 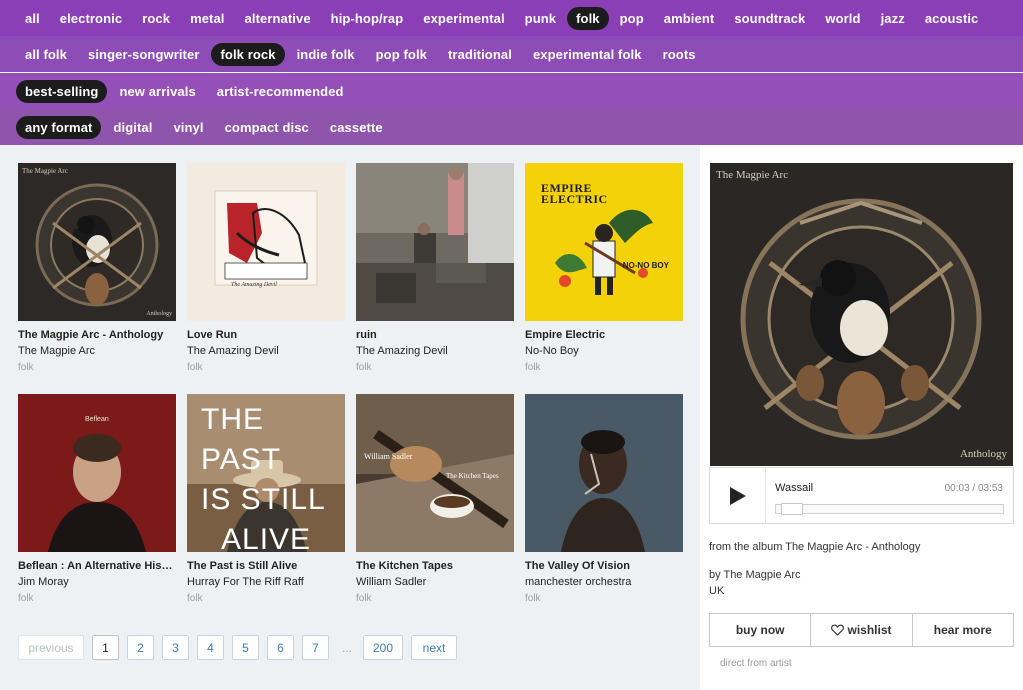 What do you see at coordinates (791, 509) in the screenshot?
I see `progress-handle` at bounding box center [791, 509].